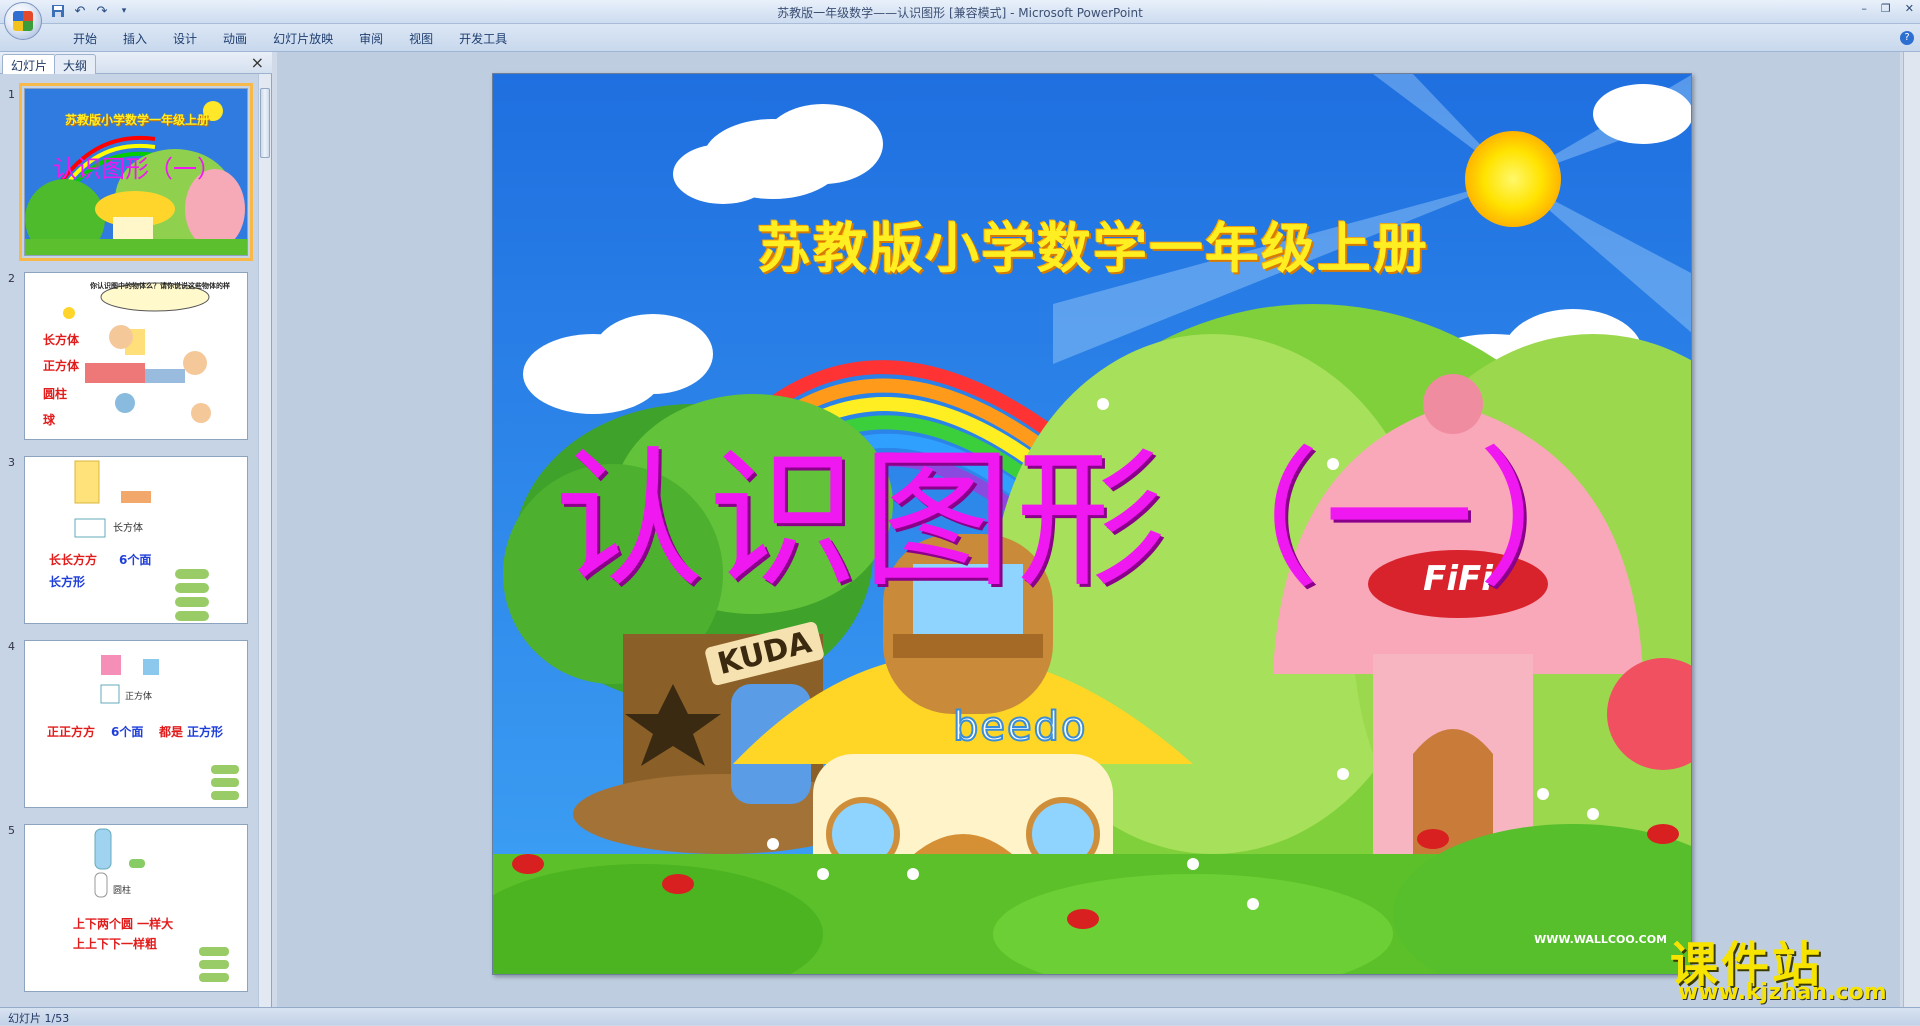 This screenshot has height=1026, width=1920. I want to click on help-icon: ?, so click(1907, 38).